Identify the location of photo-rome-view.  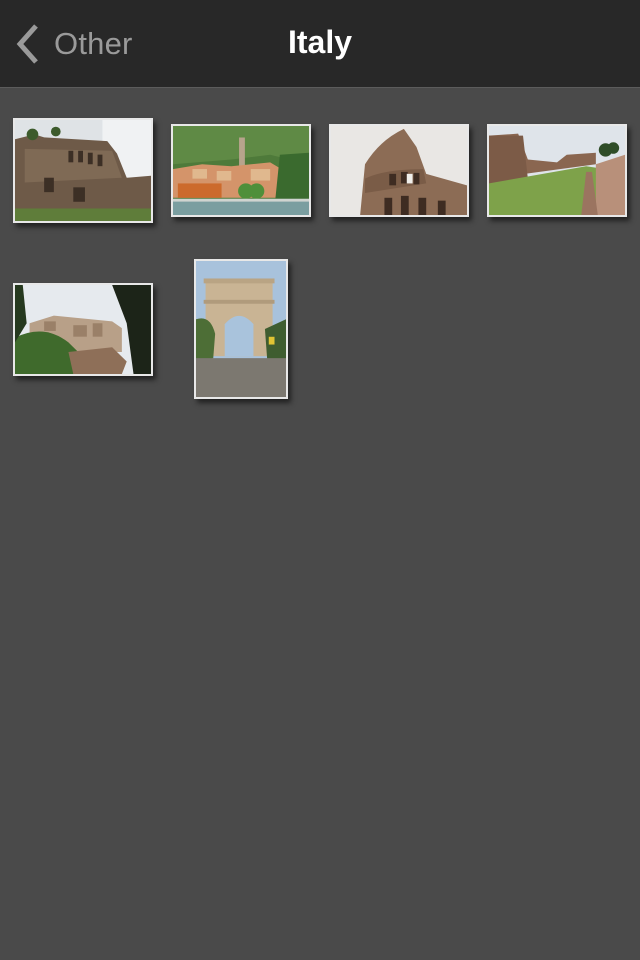
(83, 329).